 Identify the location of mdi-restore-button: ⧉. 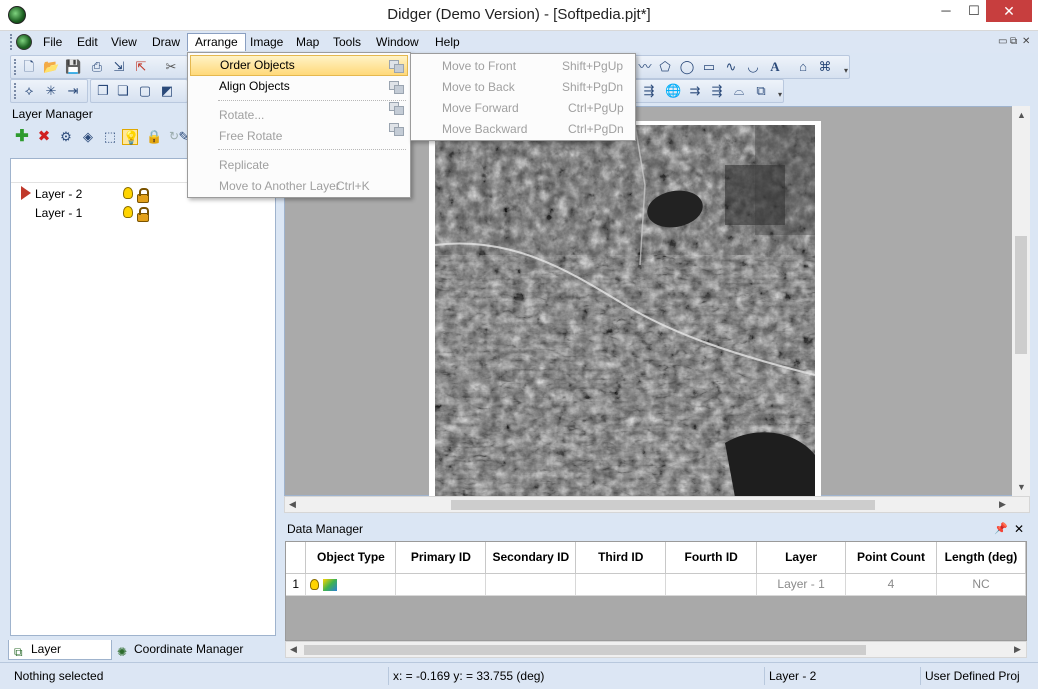
(1013, 41).